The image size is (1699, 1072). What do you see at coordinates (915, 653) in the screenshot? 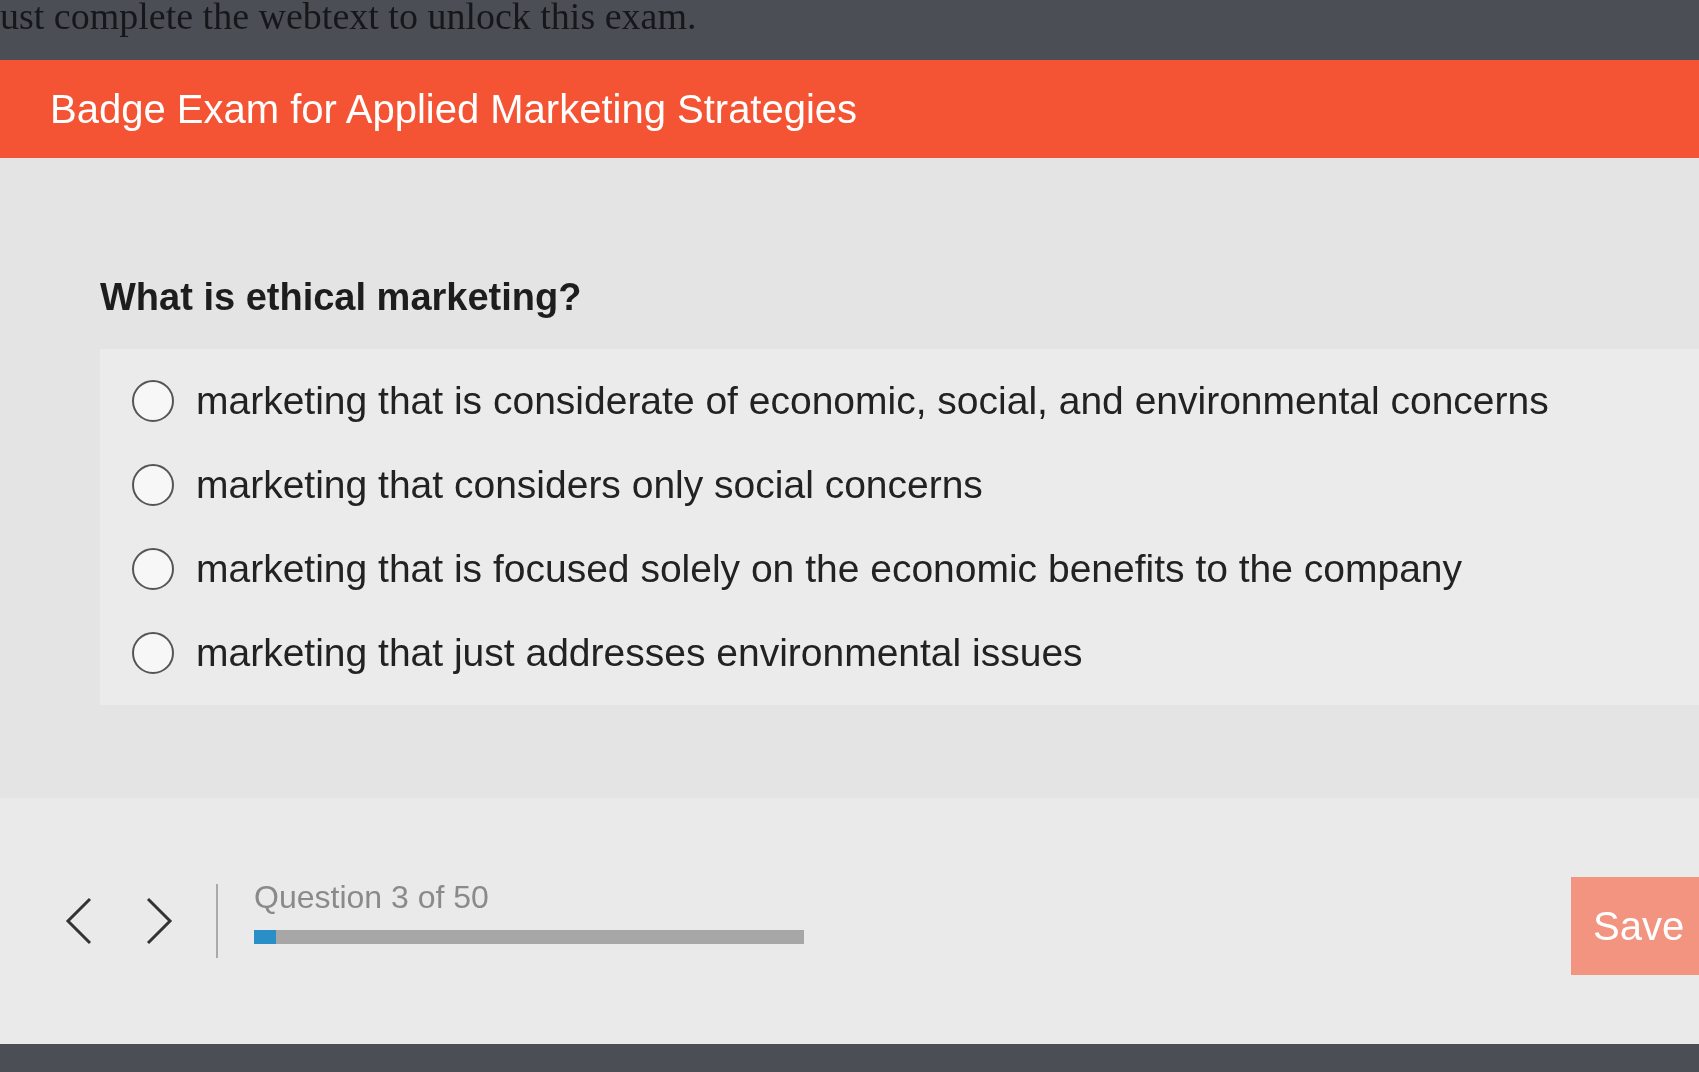
I see `answer-option: marketing that just addresses environmental issues` at bounding box center [915, 653].